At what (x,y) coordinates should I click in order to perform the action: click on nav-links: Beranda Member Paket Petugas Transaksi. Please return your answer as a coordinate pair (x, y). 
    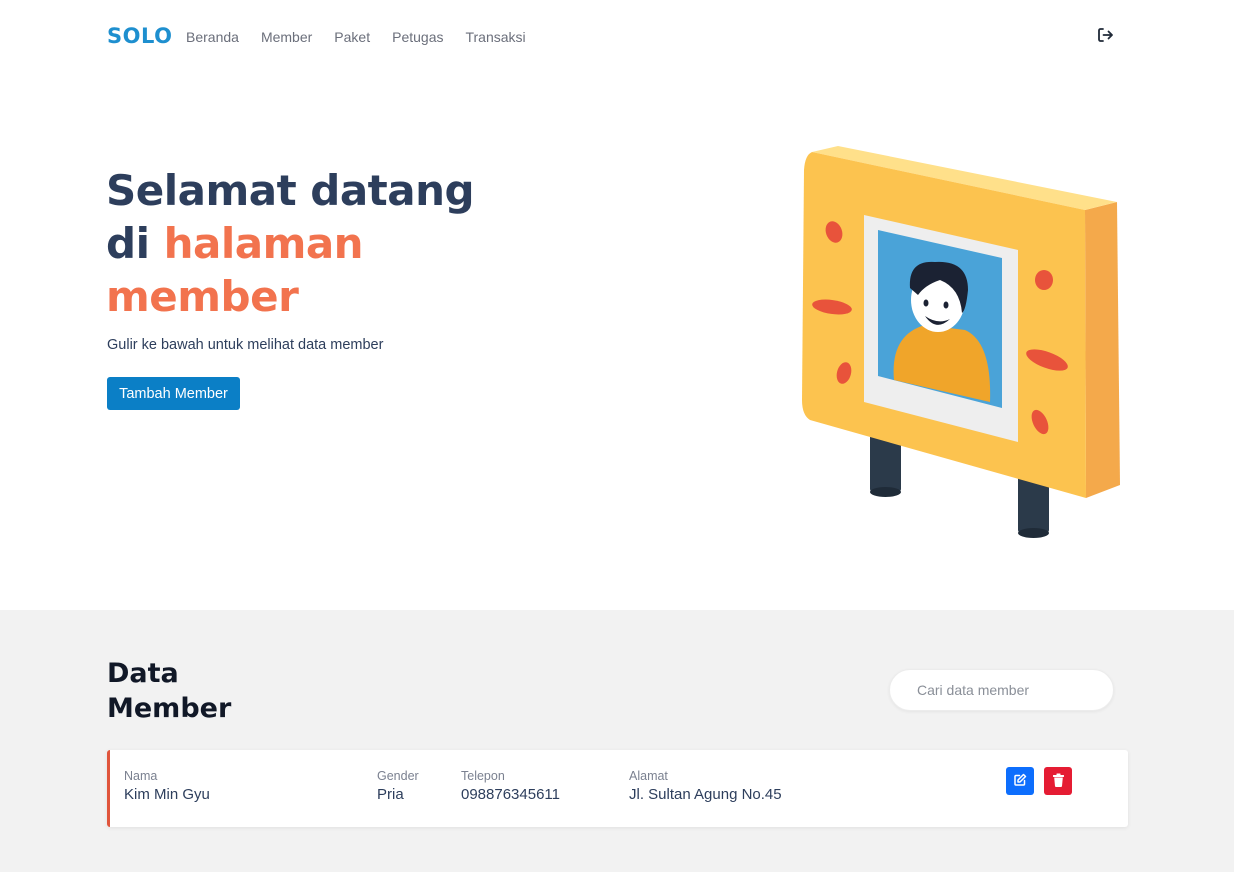
    Looking at the image, I should click on (356, 37).